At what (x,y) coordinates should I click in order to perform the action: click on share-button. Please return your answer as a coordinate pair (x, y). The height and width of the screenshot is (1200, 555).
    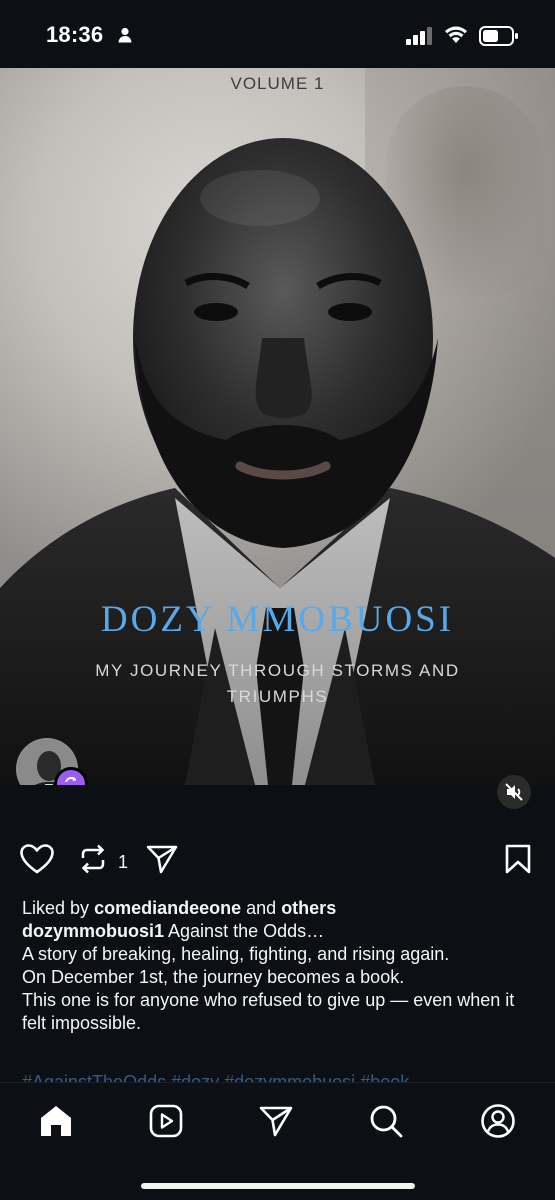
    Looking at the image, I should click on (162, 861).